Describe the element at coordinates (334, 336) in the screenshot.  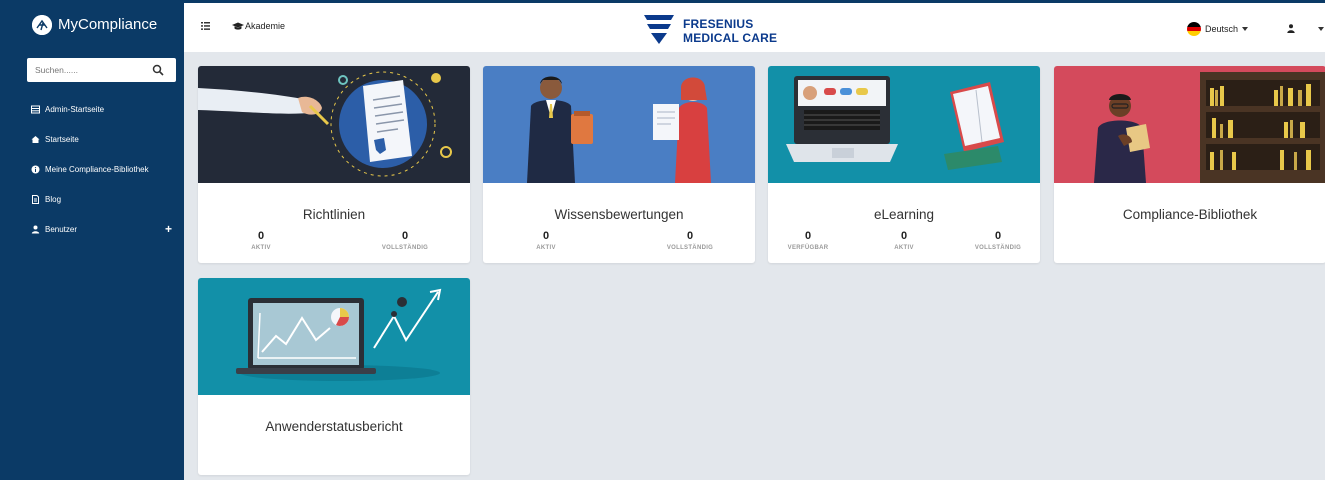
I see `anwenderstatusbericht-illustration` at that location.